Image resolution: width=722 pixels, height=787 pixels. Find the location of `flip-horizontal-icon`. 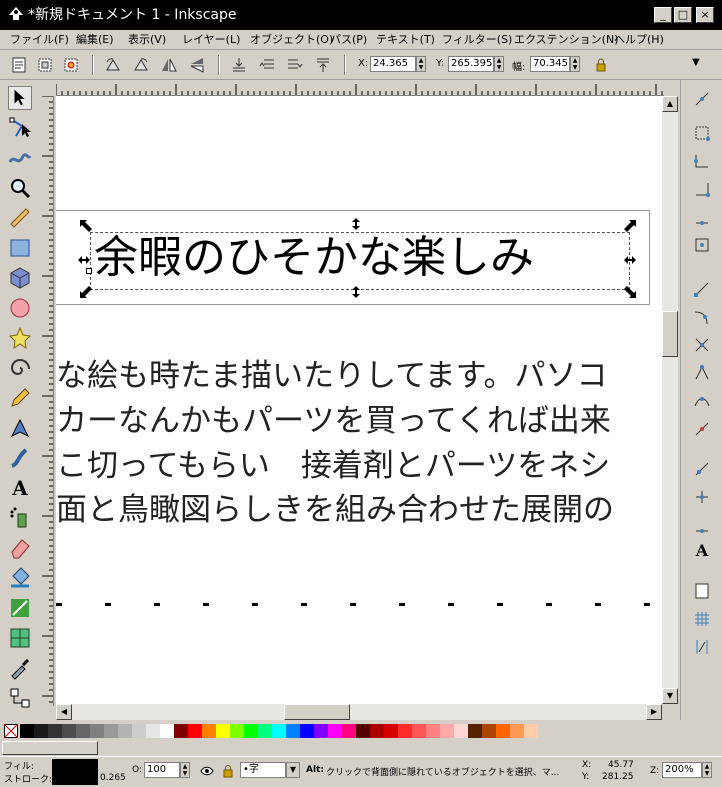

flip-horizontal-icon is located at coordinates (169, 65).